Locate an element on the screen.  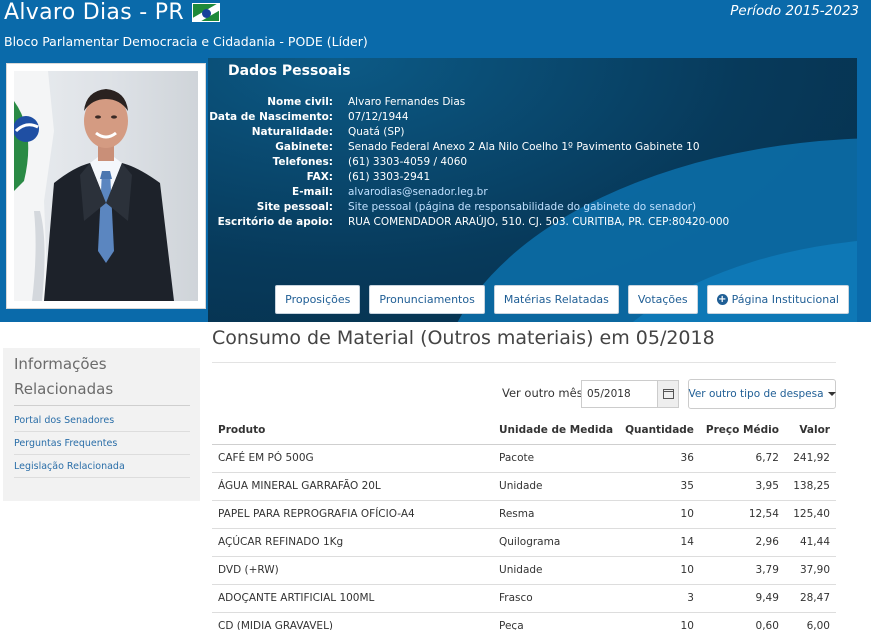
caret-down-icon is located at coordinates (831, 394).